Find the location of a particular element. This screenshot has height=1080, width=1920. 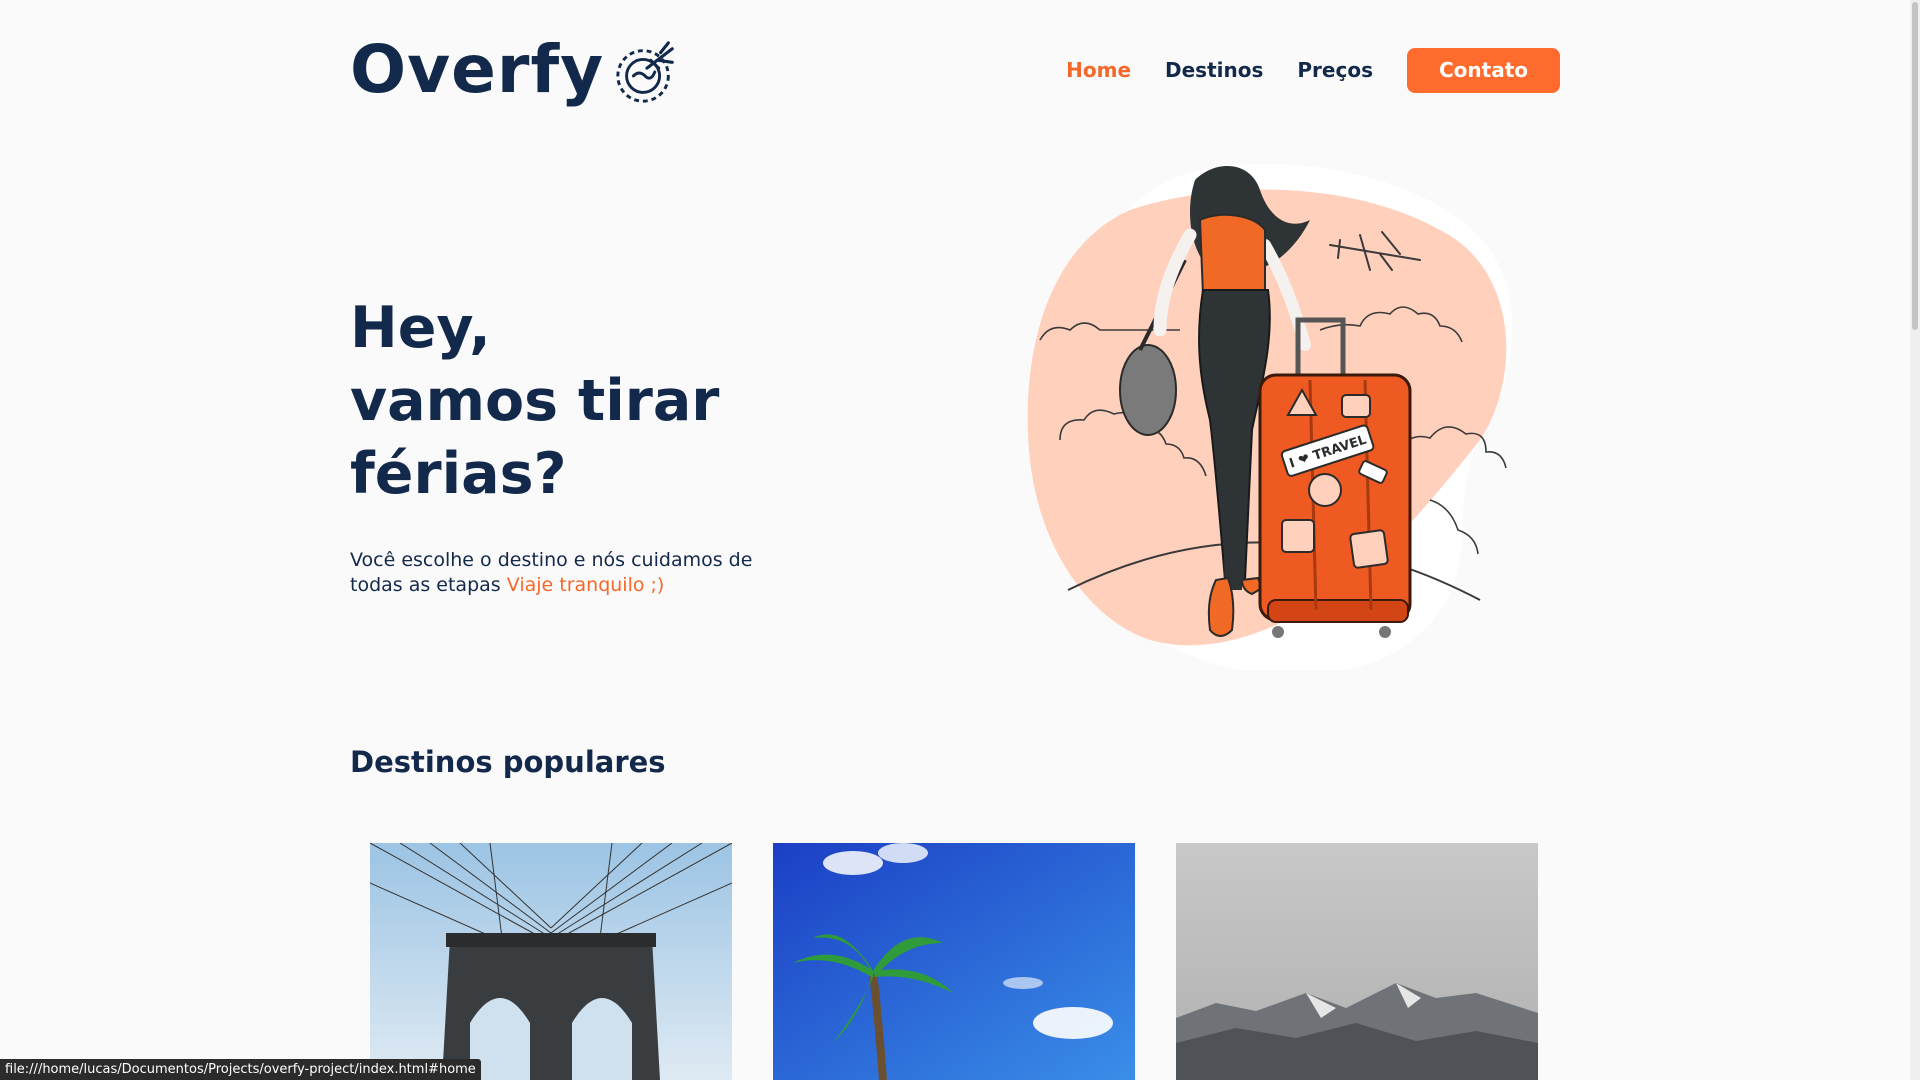

hero-title-line: férias? is located at coordinates (458, 474).